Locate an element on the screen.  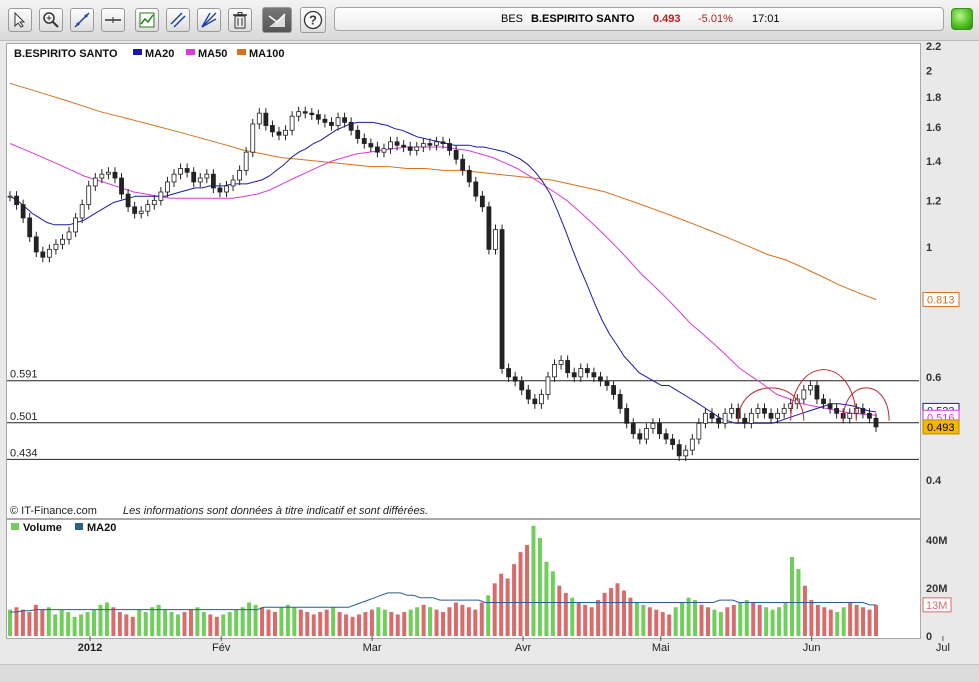
volume-y-tick: 20M is located at coordinates (936, 589).